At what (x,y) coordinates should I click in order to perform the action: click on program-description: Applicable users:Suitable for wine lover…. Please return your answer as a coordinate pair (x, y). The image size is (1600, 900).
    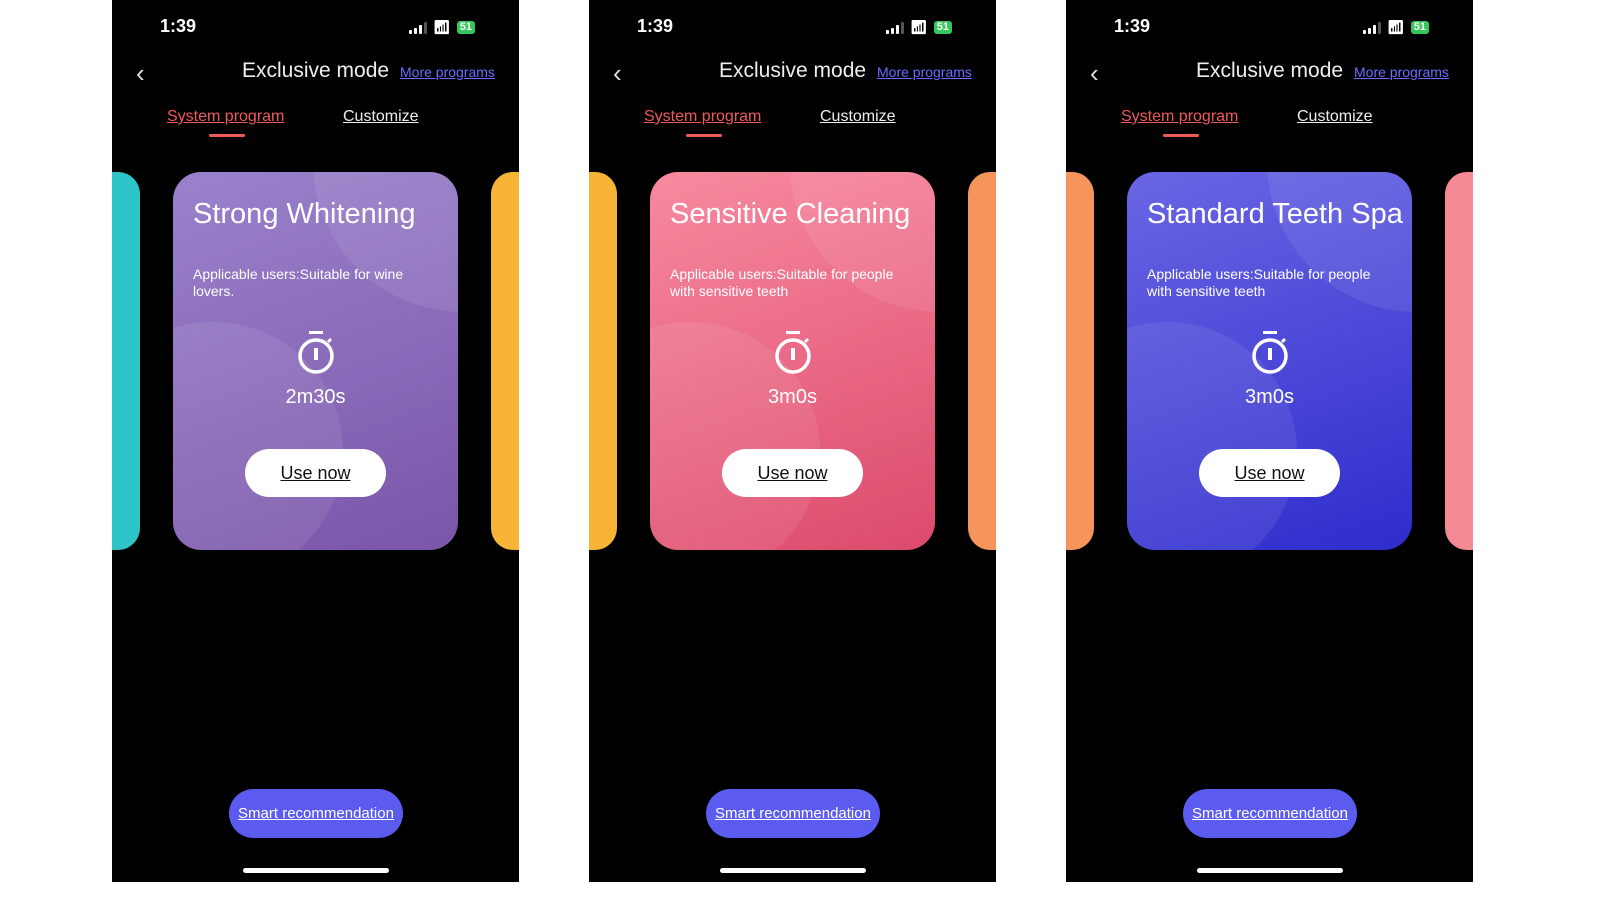
    Looking at the image, I should click on (298, 282).